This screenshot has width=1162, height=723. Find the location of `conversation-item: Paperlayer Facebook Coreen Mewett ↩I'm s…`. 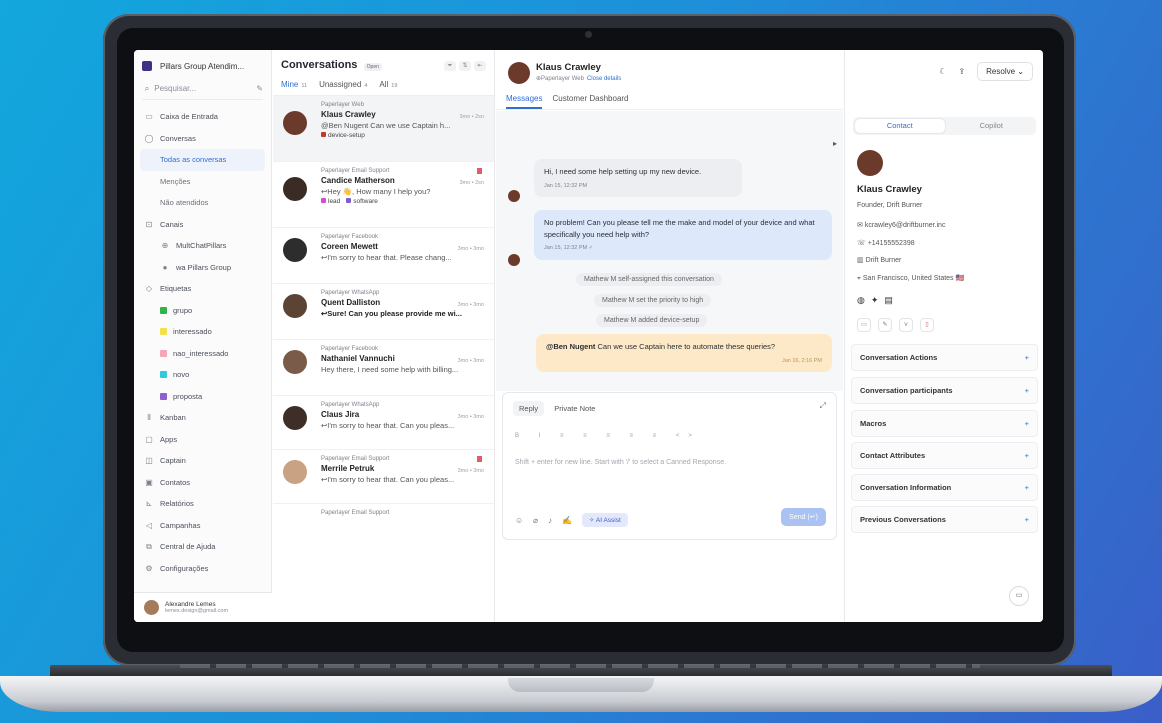

conversation-item: Paperlayer Facebook Coreen Mewett ↩I'm s… is located at coordinates (383, 256).